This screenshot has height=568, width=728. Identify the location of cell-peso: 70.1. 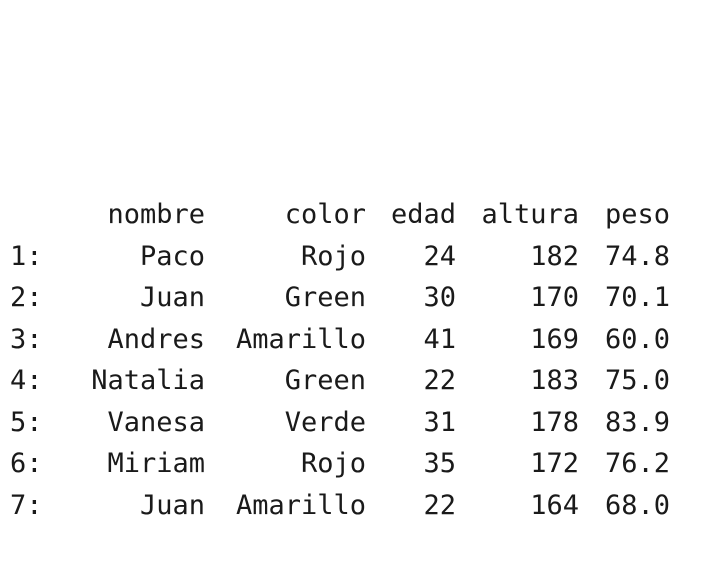
(637, 297).